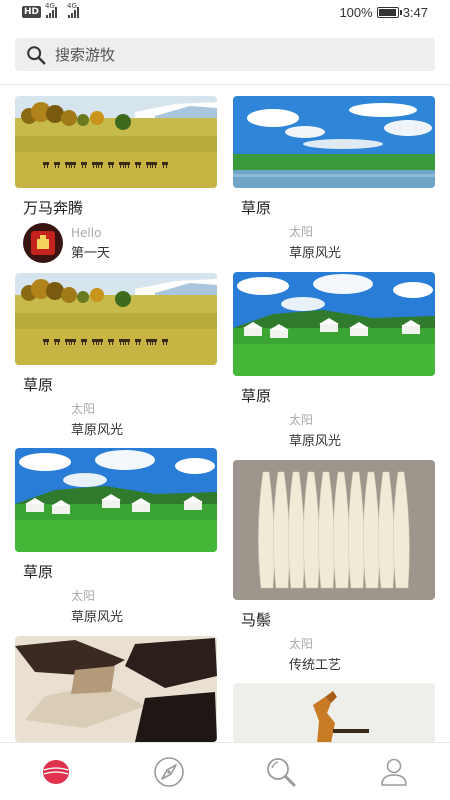 Image resolution: width=450 pixels, height=800 pixels. I want to click on status-bar-left: HD 4G 4G, so click(51, 10).